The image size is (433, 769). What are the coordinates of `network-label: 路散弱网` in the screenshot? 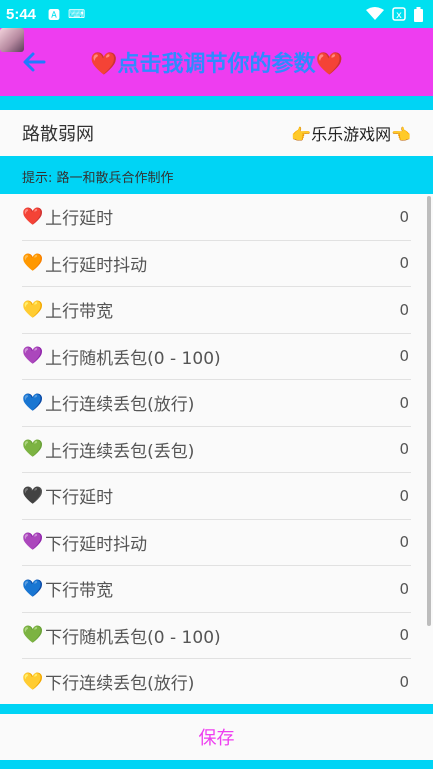 It's located at (58, 134).